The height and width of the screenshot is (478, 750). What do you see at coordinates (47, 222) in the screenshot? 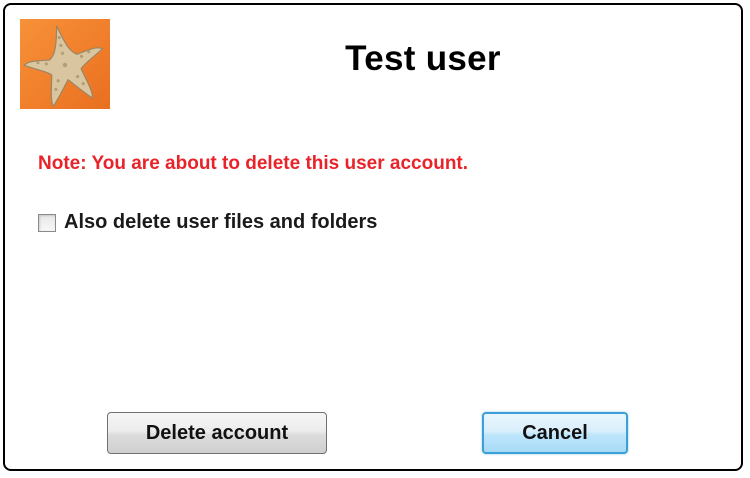
I see `delete-files-checkbox` at bounding box center [47, 222].